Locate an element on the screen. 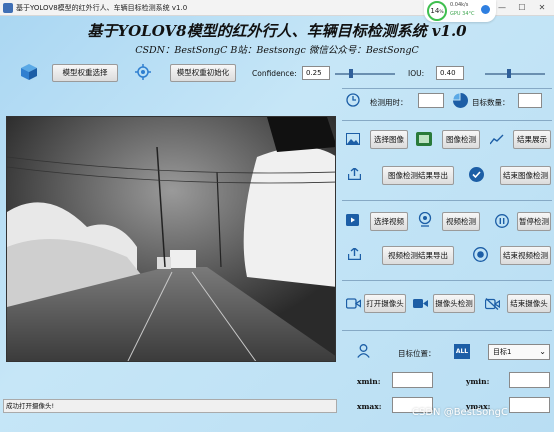  target-position-label: 目标位置： is located at coordinates (417, 353).